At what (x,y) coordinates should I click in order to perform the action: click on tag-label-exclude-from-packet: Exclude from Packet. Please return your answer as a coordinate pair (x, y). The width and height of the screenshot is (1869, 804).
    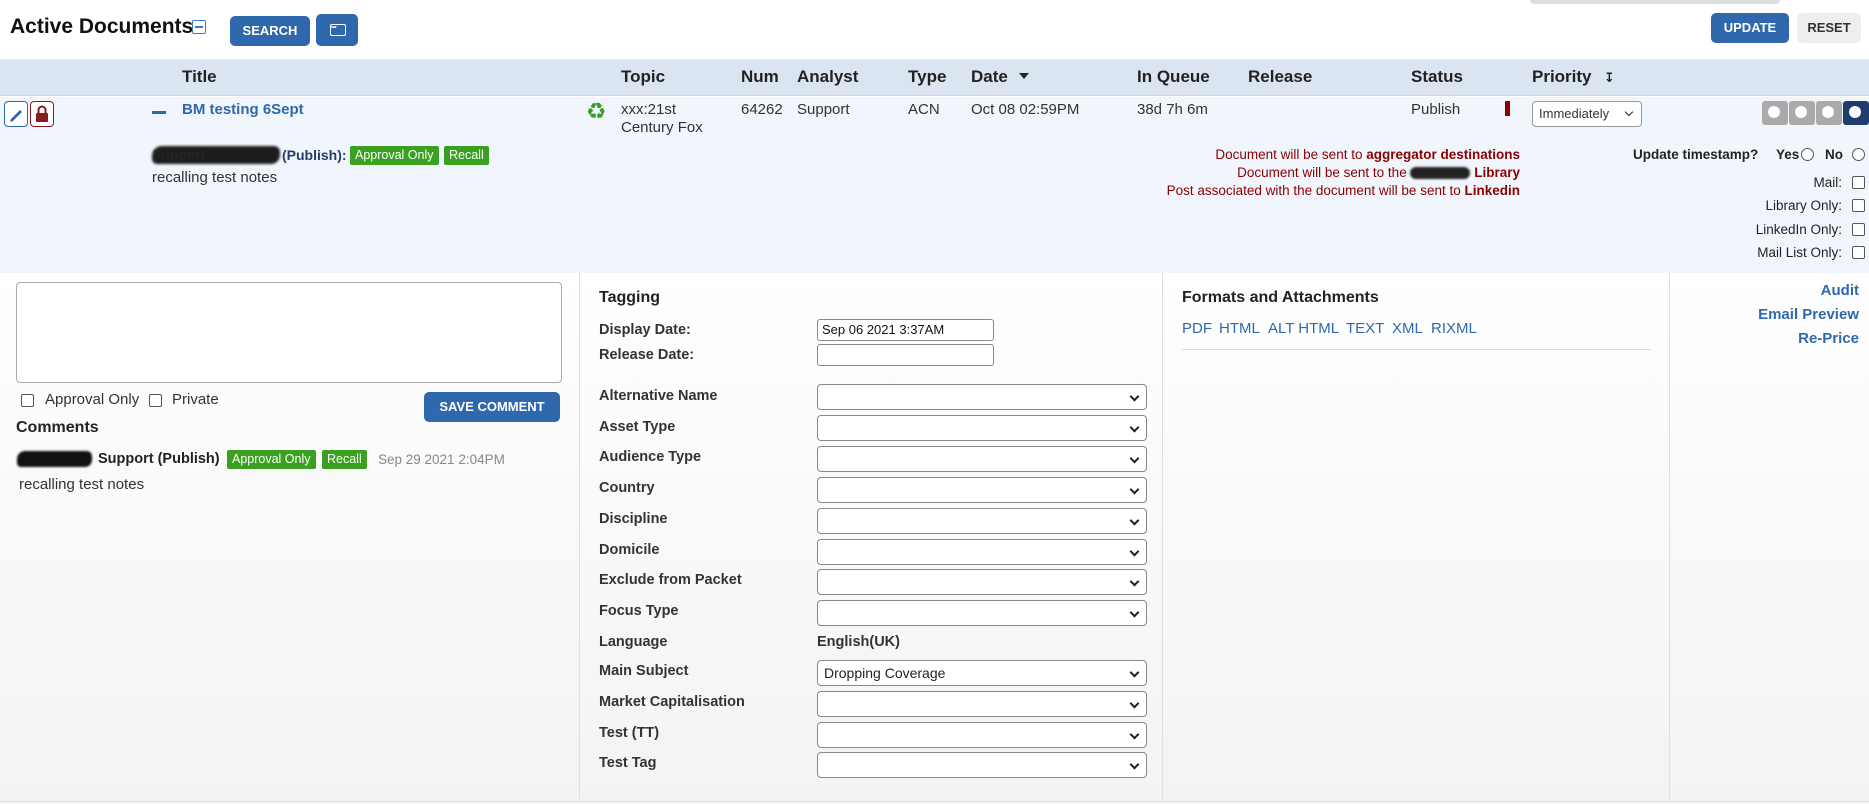
    Looking at the image, I should click on (670, 580).